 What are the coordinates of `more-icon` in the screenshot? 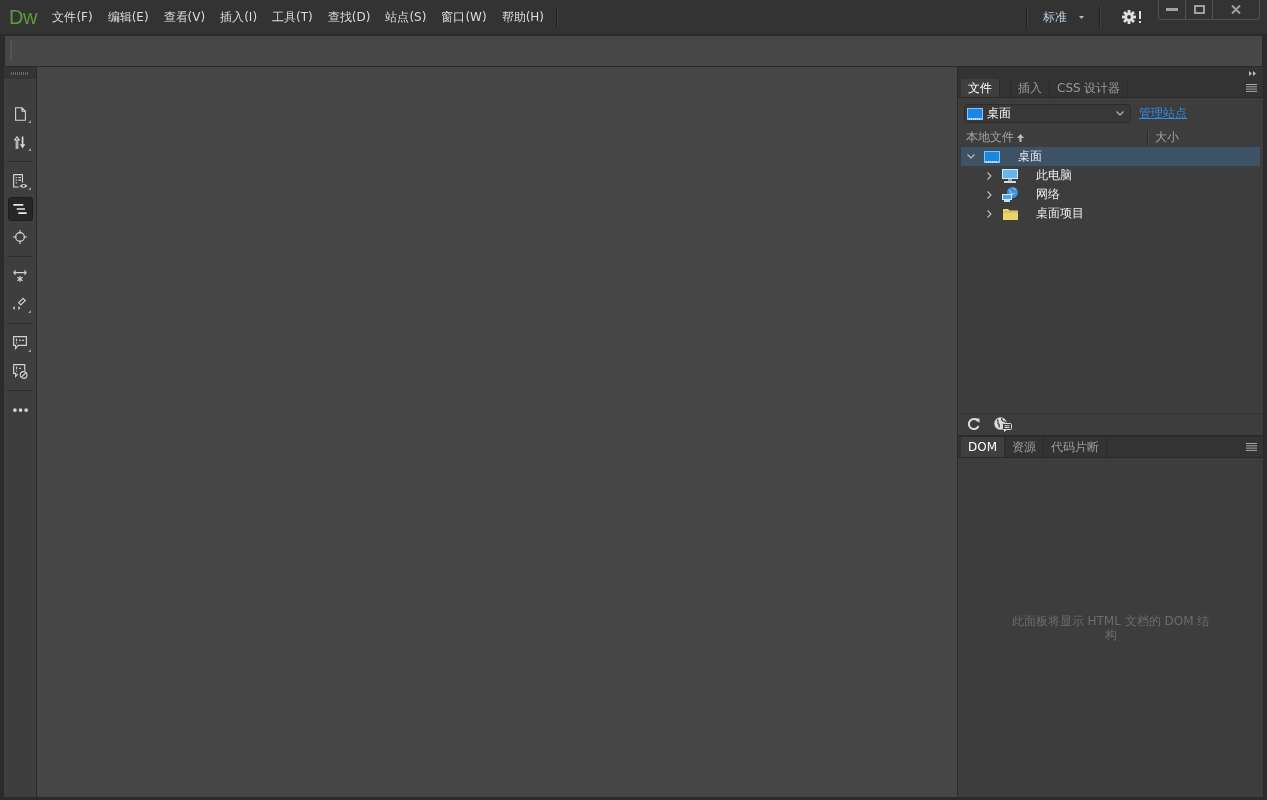 It's located at (20, 410).